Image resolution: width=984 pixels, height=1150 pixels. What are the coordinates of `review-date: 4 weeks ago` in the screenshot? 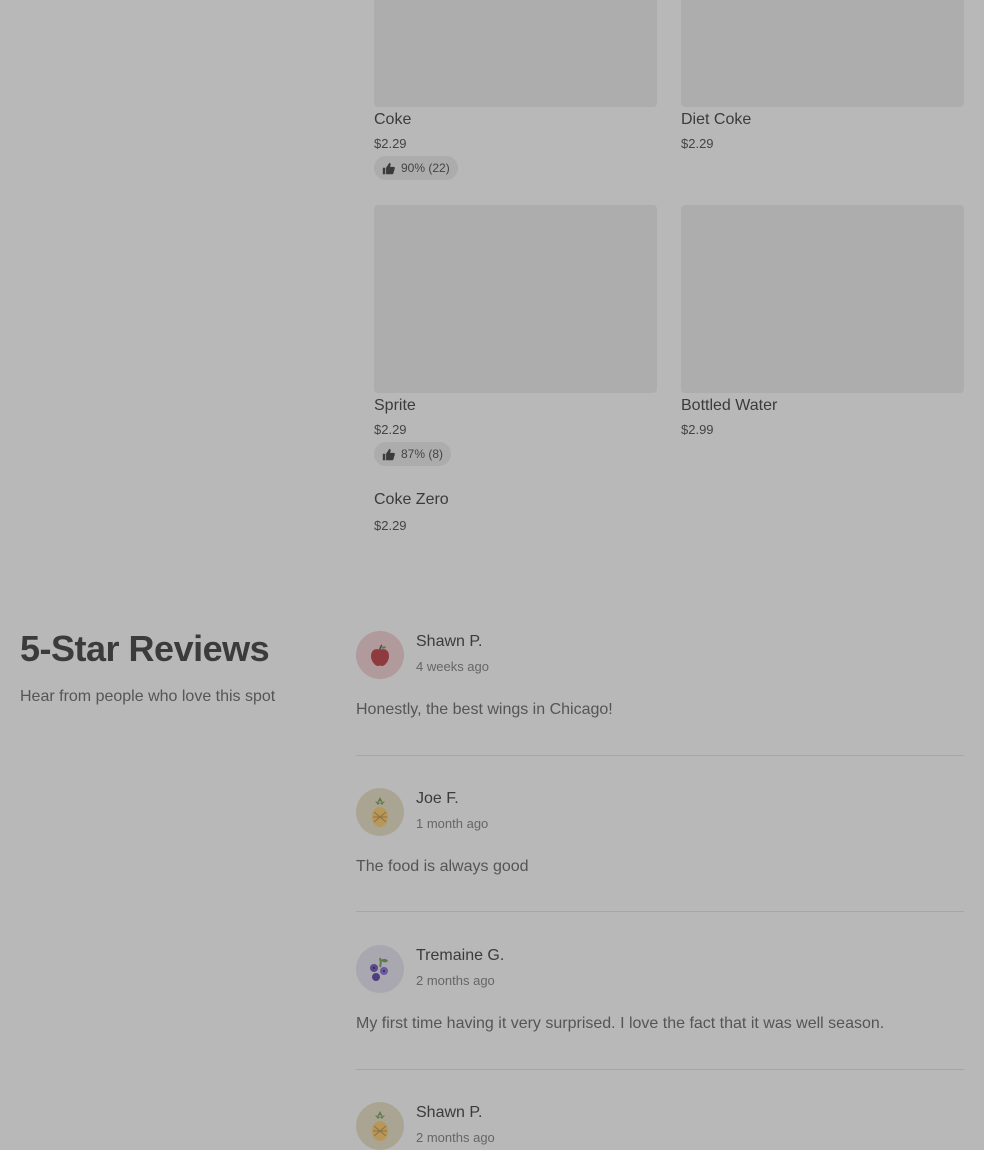 It's located at (452, 666).